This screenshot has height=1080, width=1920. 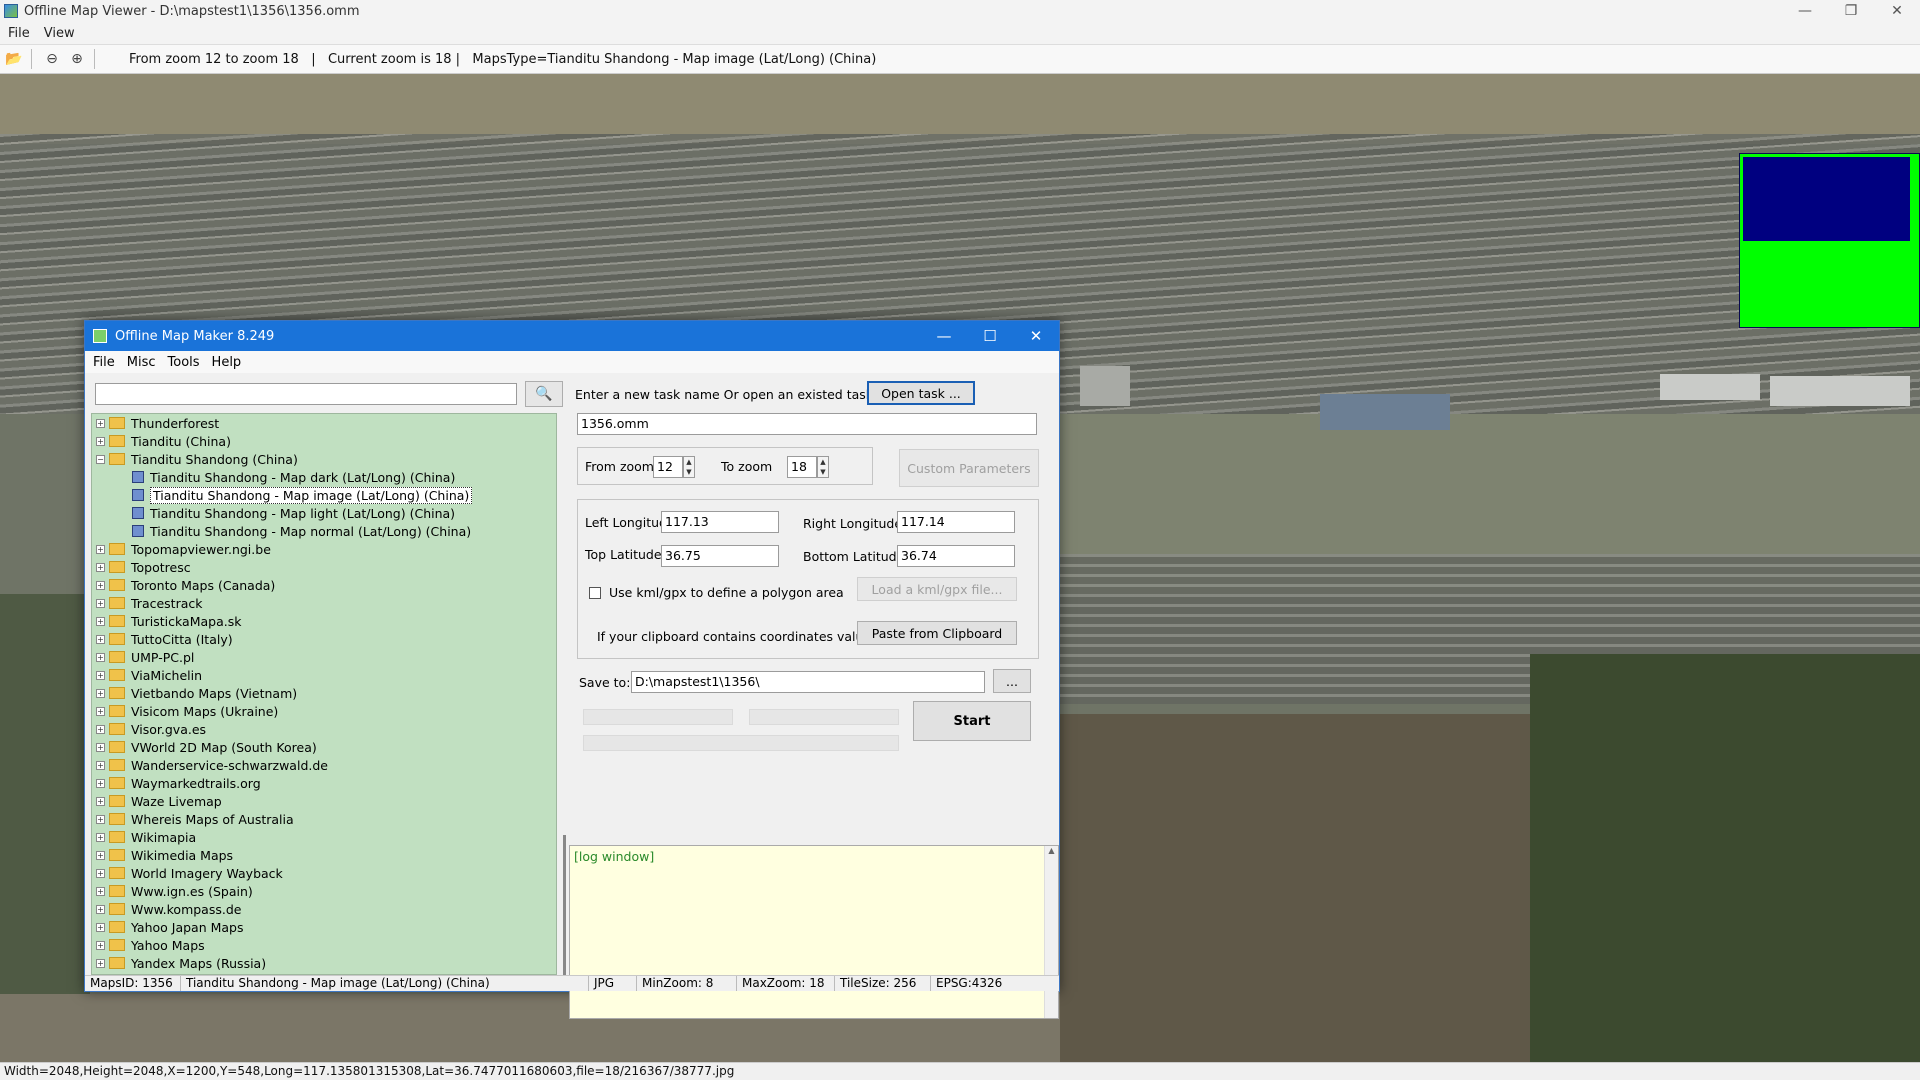 What do you see at coordinates (324, 945) in the screenshot?
I see `tree-item: + Yahoo Maps` at bounding box center [324, 945].